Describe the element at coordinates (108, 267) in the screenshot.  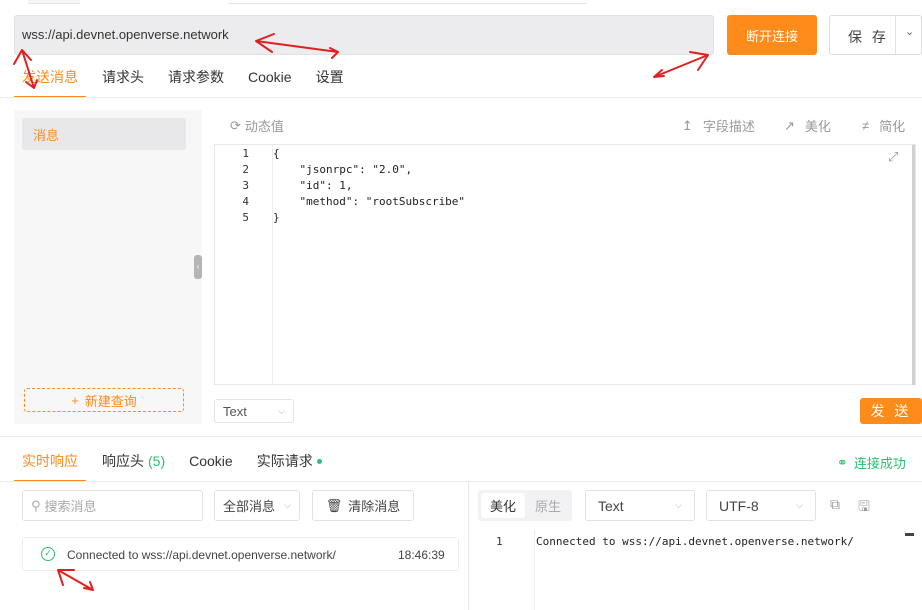
I see `message-sidebar` at that location.